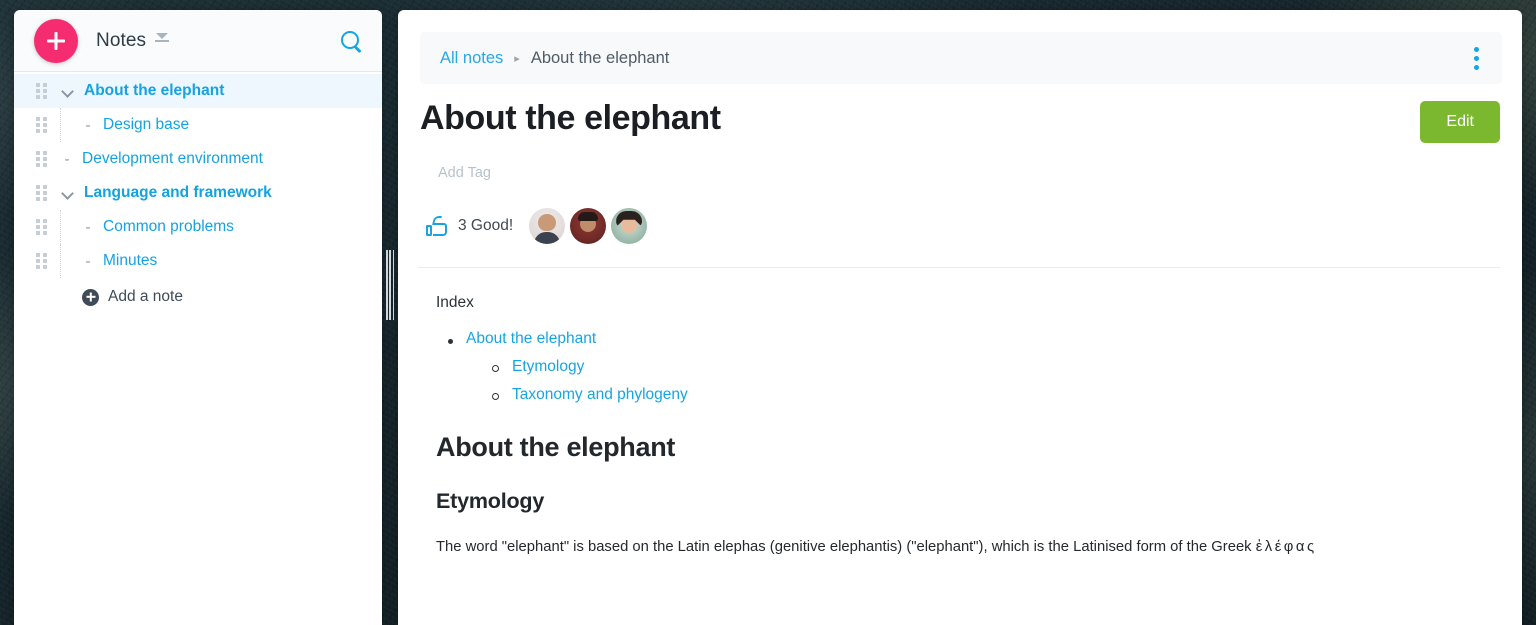  What do you see at coordinates (961, 58) in the screenshot?
I see `breadcrumb: All notes ▸ About the elephant` at bounding box center [961, 58].